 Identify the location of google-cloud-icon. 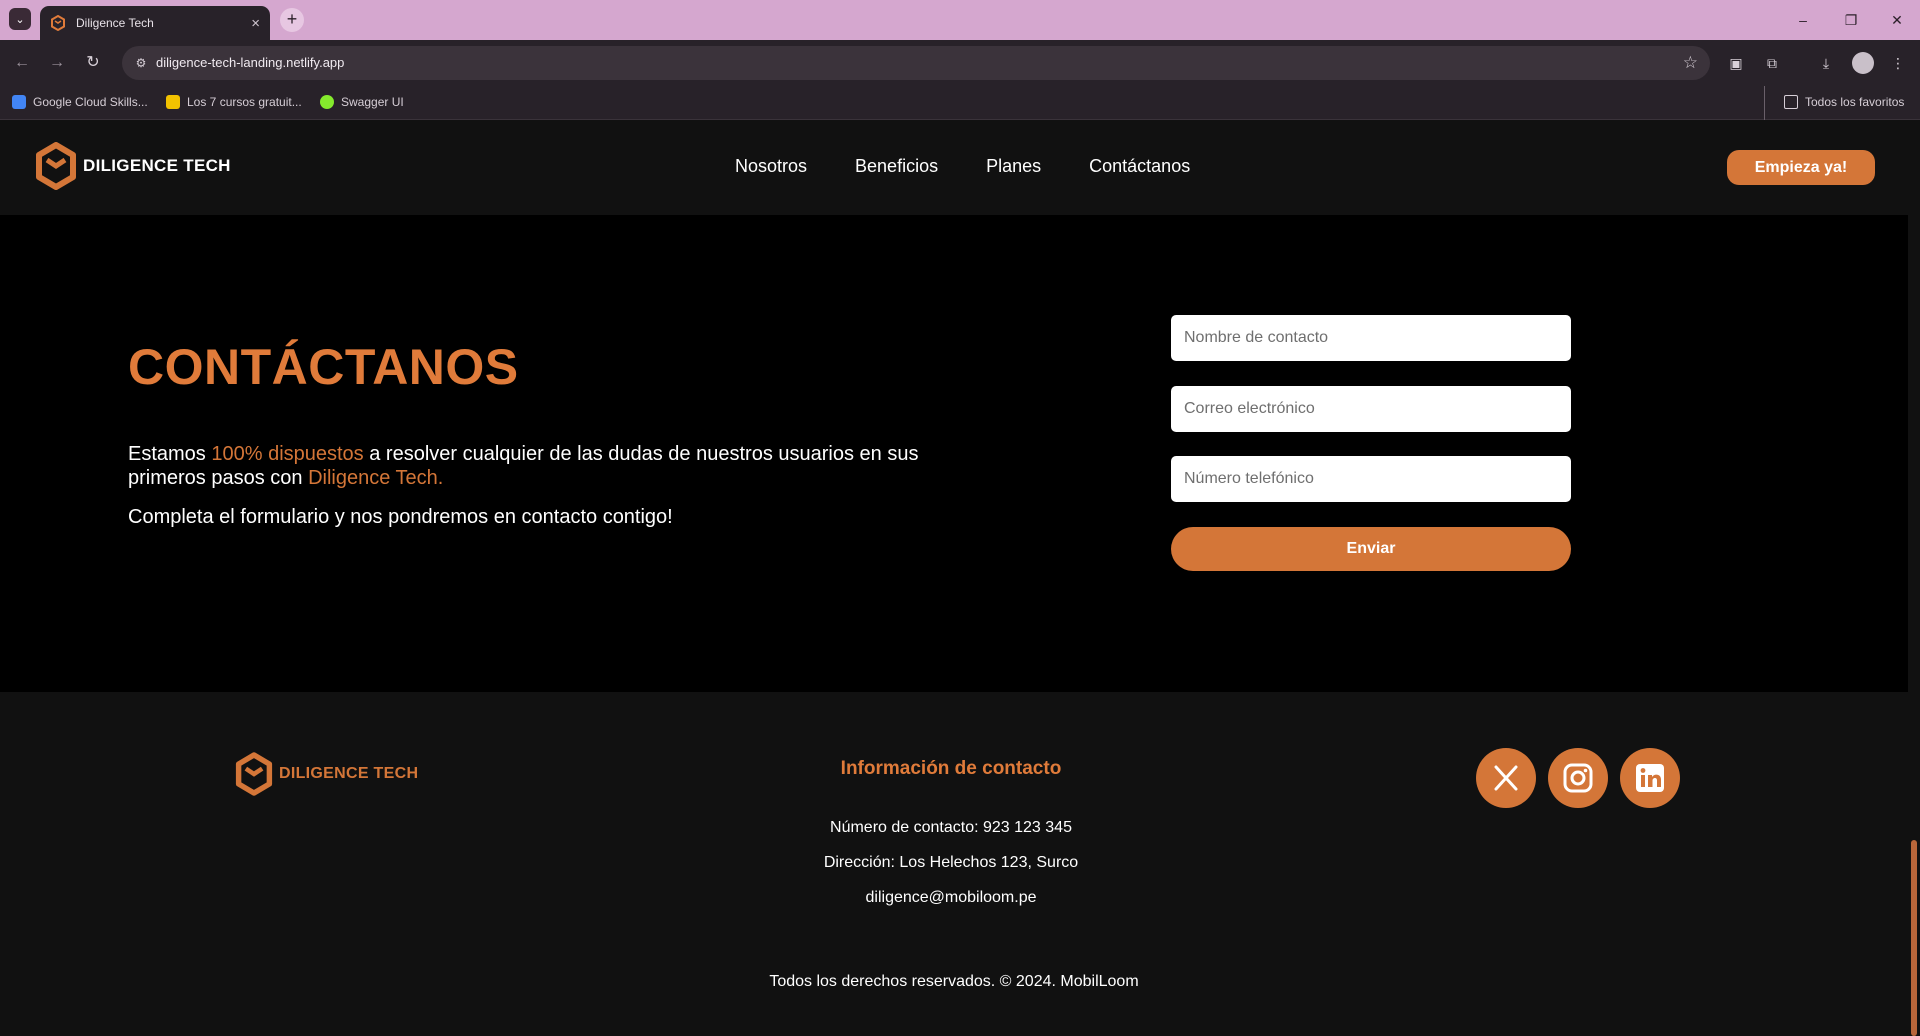
(19, 102).